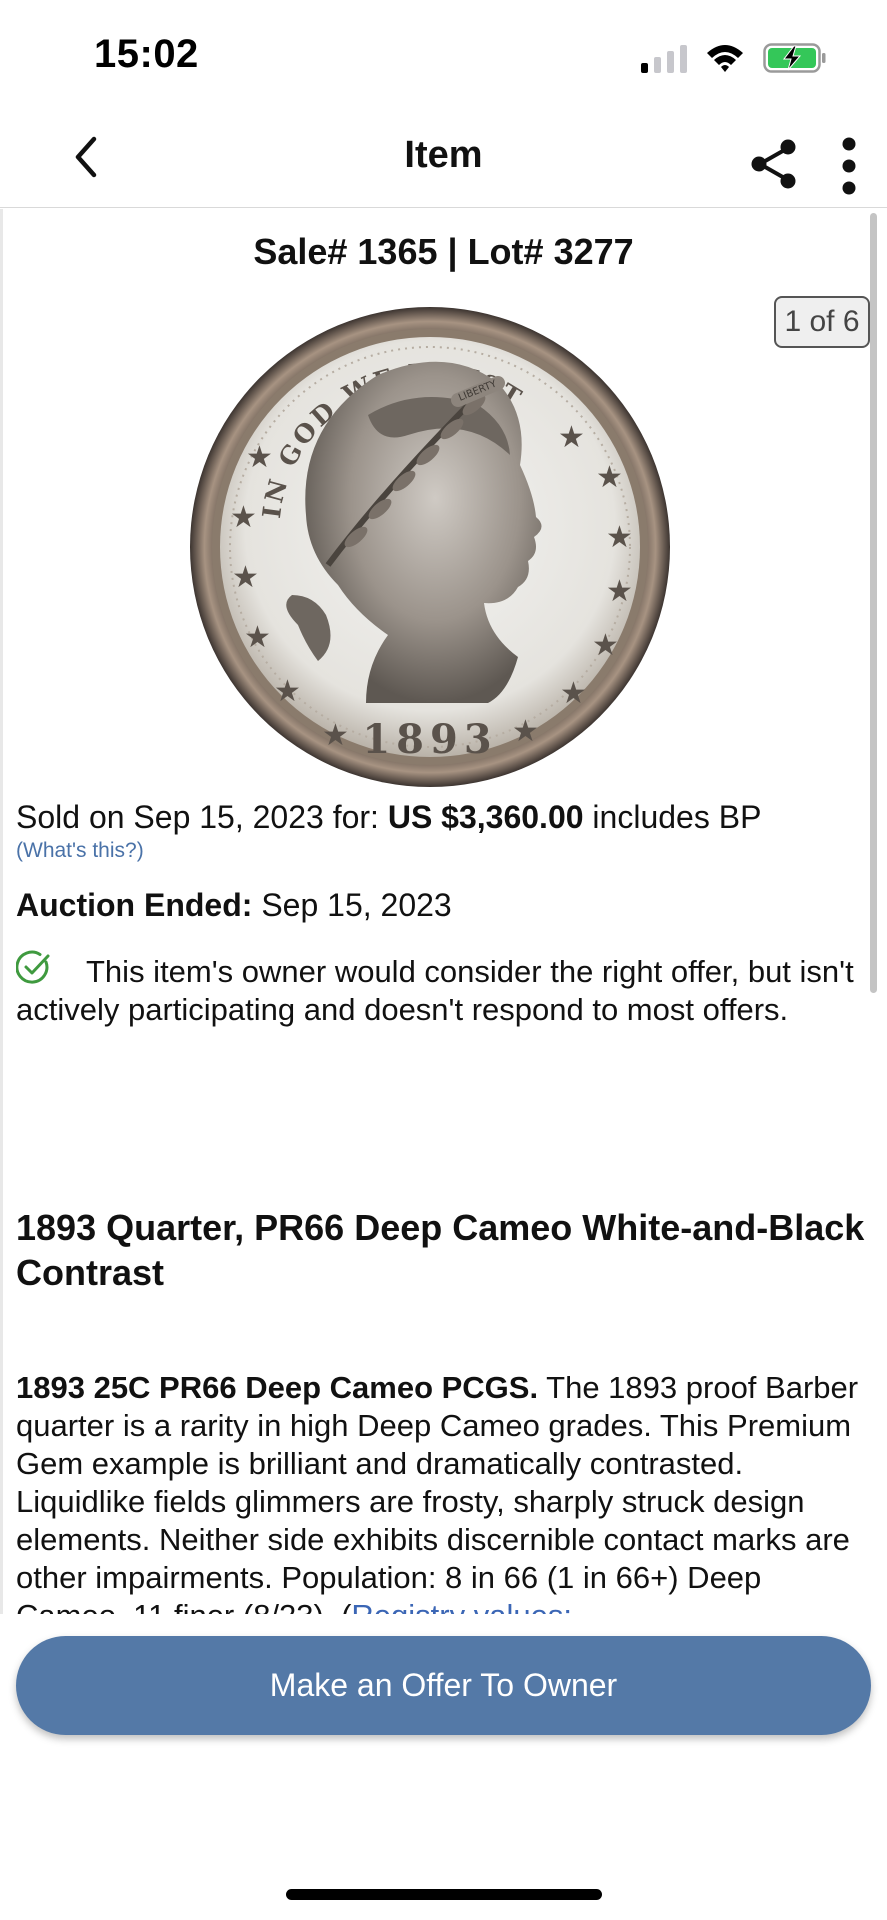 The image size is (887, 1920). What do you see at coordinates (677, 817) in the screenshot?
I see `sold-suffix: includes BP` at bounding box center [677, 817].